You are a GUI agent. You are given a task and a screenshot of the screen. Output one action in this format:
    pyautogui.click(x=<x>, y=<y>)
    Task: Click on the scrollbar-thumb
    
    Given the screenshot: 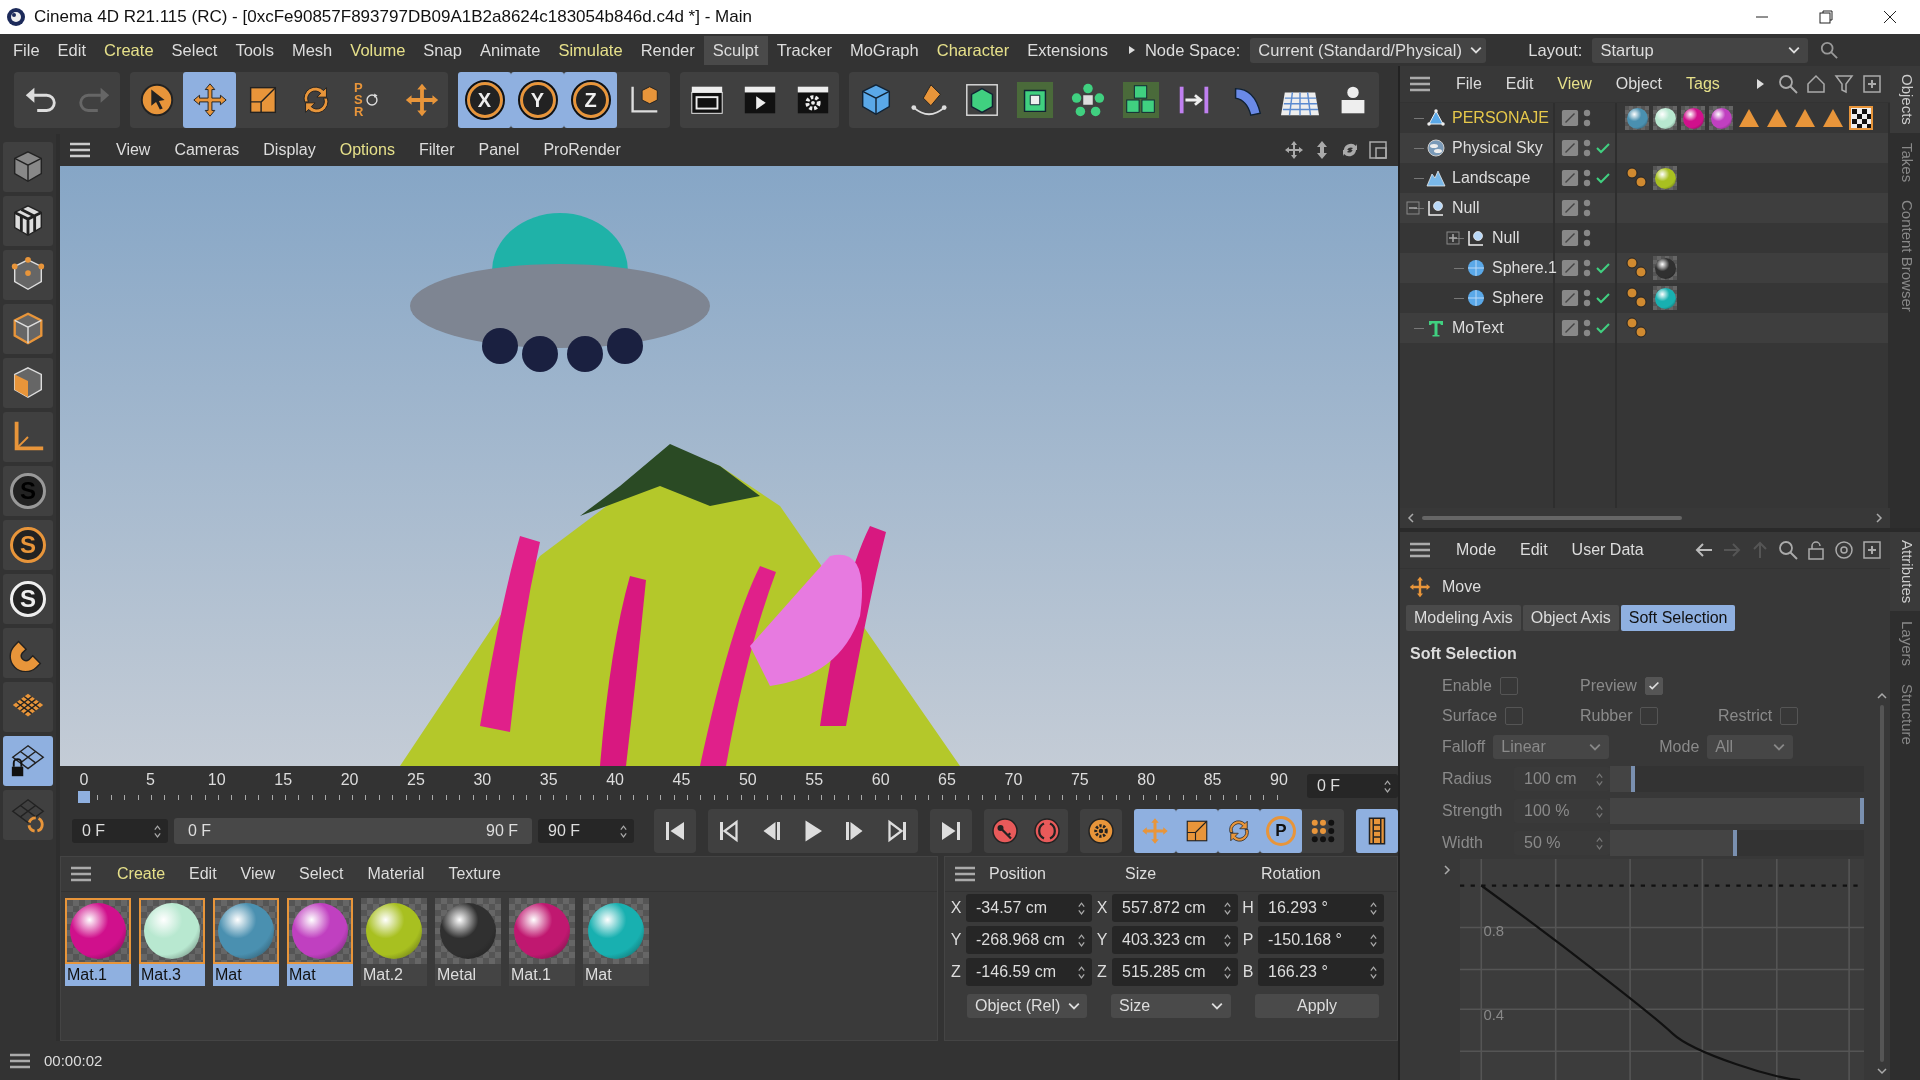 What is the action you would take?
    pyautogui.click(x=1552, y=518)
    